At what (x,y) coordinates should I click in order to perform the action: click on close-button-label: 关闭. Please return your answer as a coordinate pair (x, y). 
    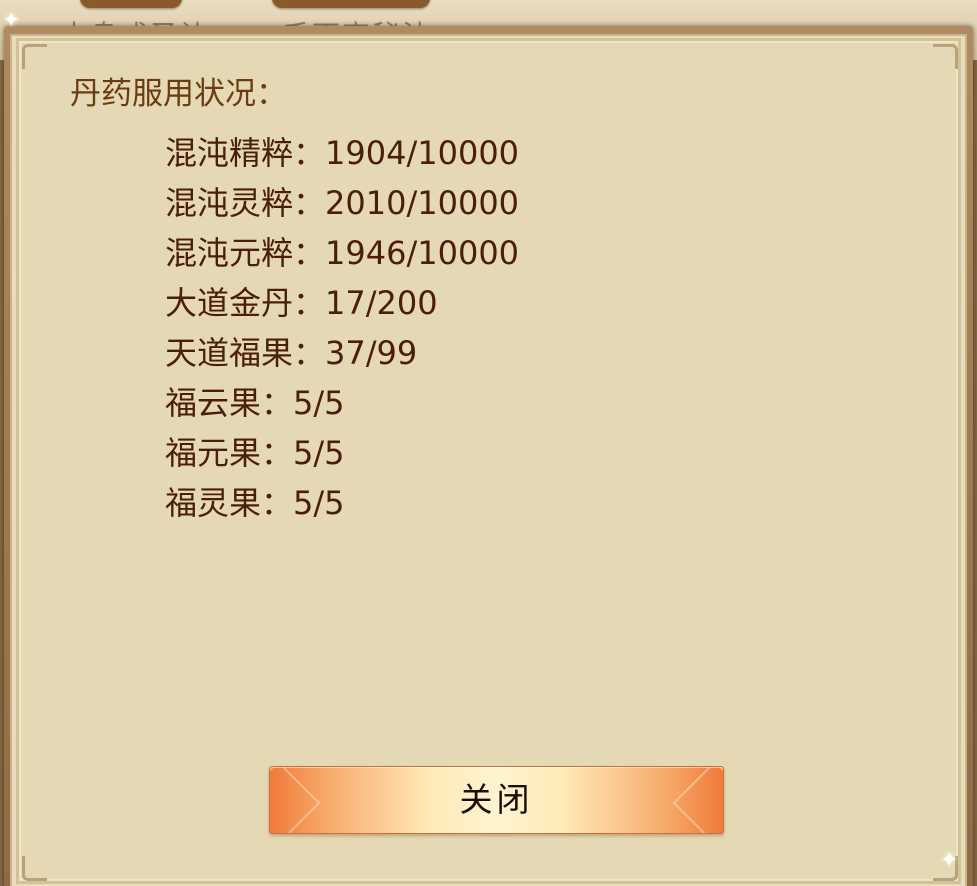
    Looking at the image, I should click on (496, 799).